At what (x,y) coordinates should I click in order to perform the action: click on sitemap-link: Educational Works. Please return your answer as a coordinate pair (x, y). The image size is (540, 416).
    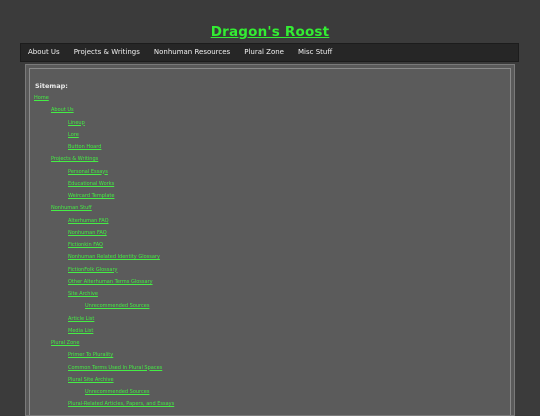
    Looking at the image, I should click on (91, 184).